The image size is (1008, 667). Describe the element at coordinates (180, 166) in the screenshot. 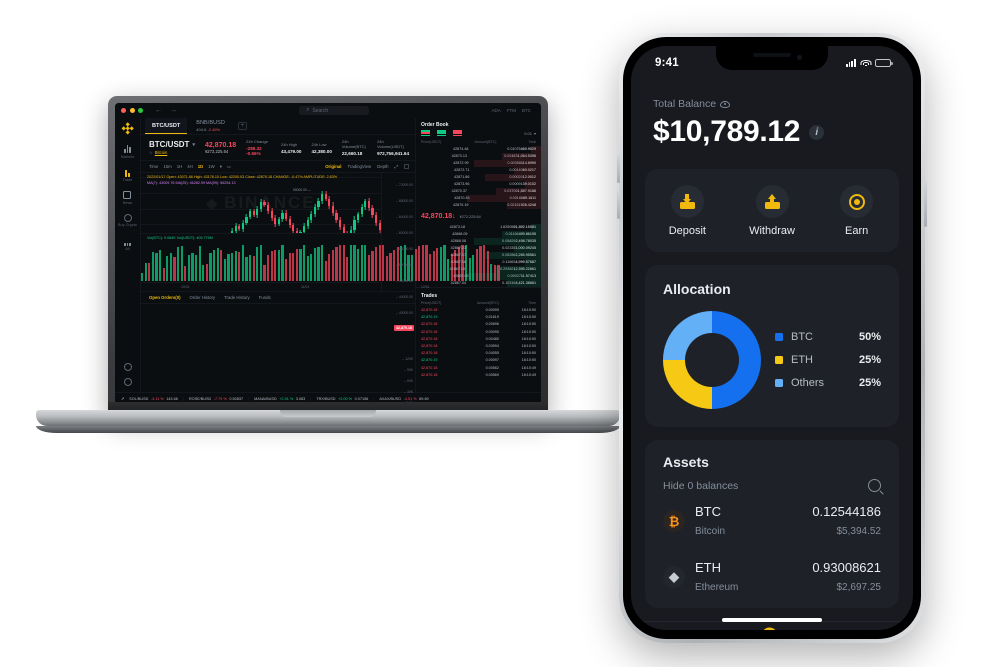

I see `interval-1h: 1H` at that location.